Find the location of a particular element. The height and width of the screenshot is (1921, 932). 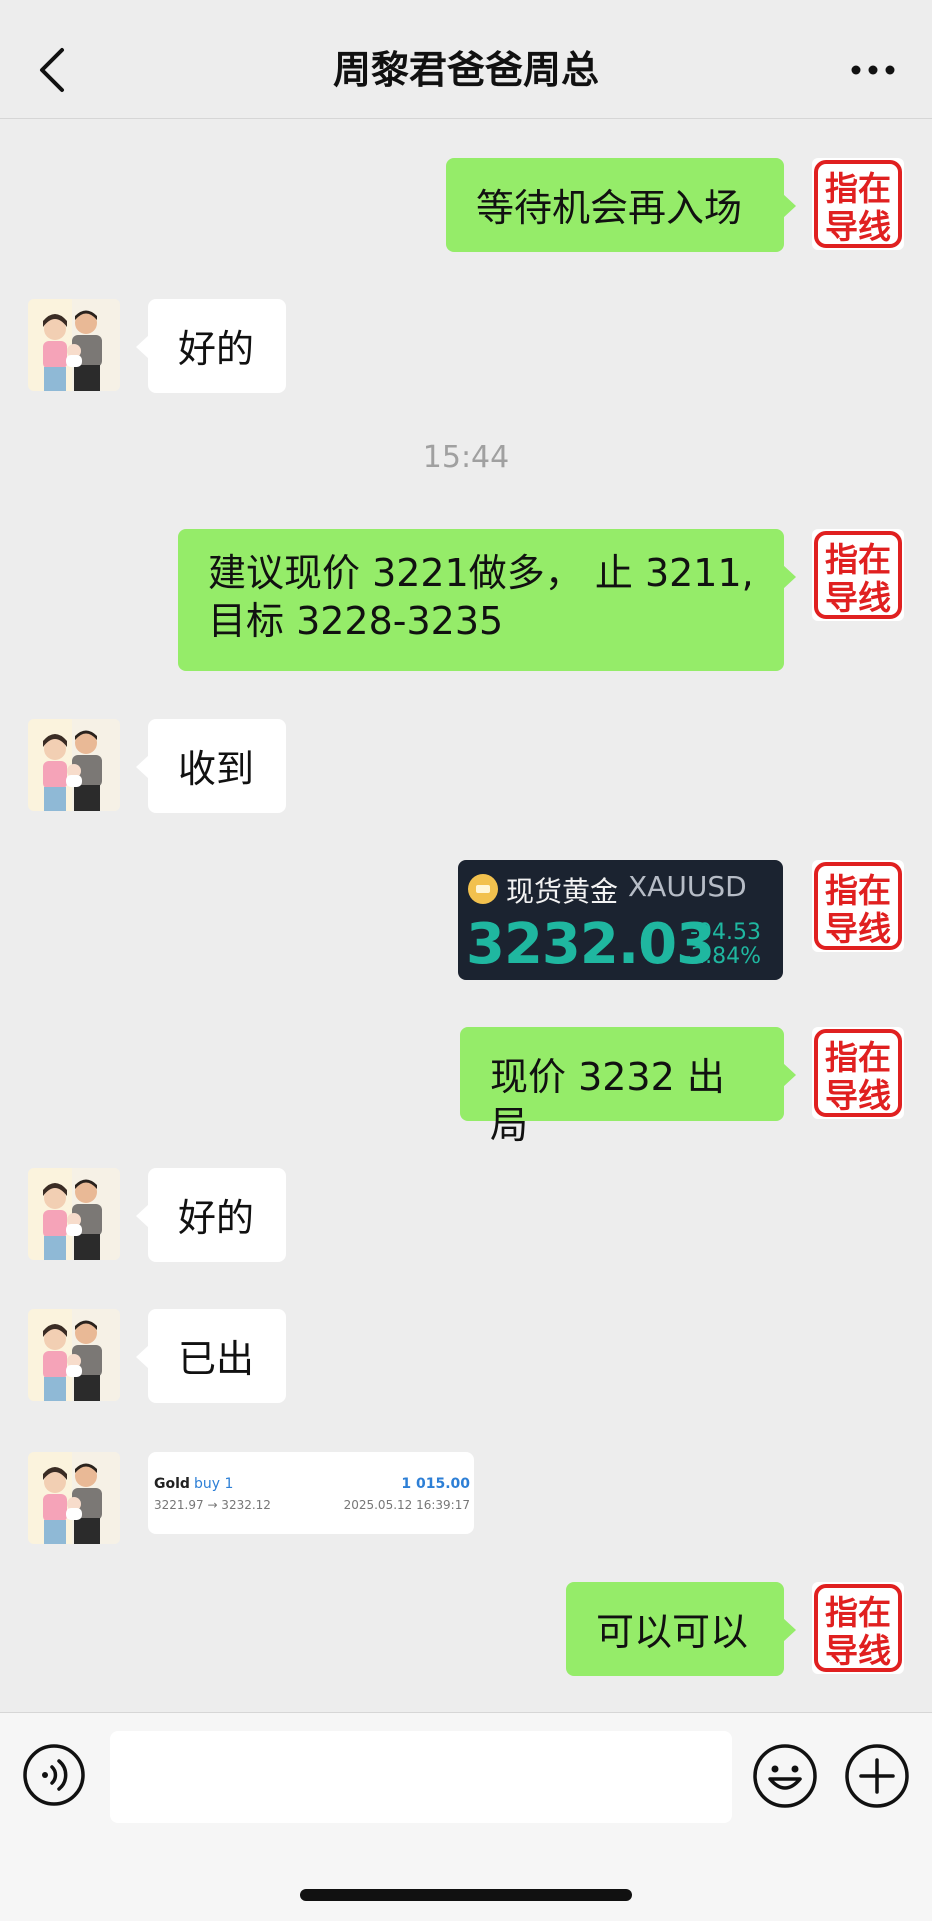

gold-card-price: 3232.03 is located at coordinates (590, 944).